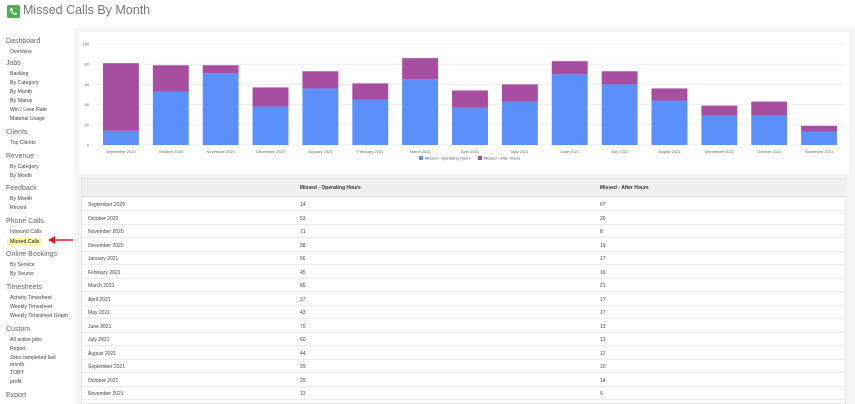 The height and width of the screenshot is (404, 855). What do you see at coordinates (26, 232) in the screenshot?
I see `sidebar-item-inbound-calls: Inbound Calls` at bounding box center [26, 232].